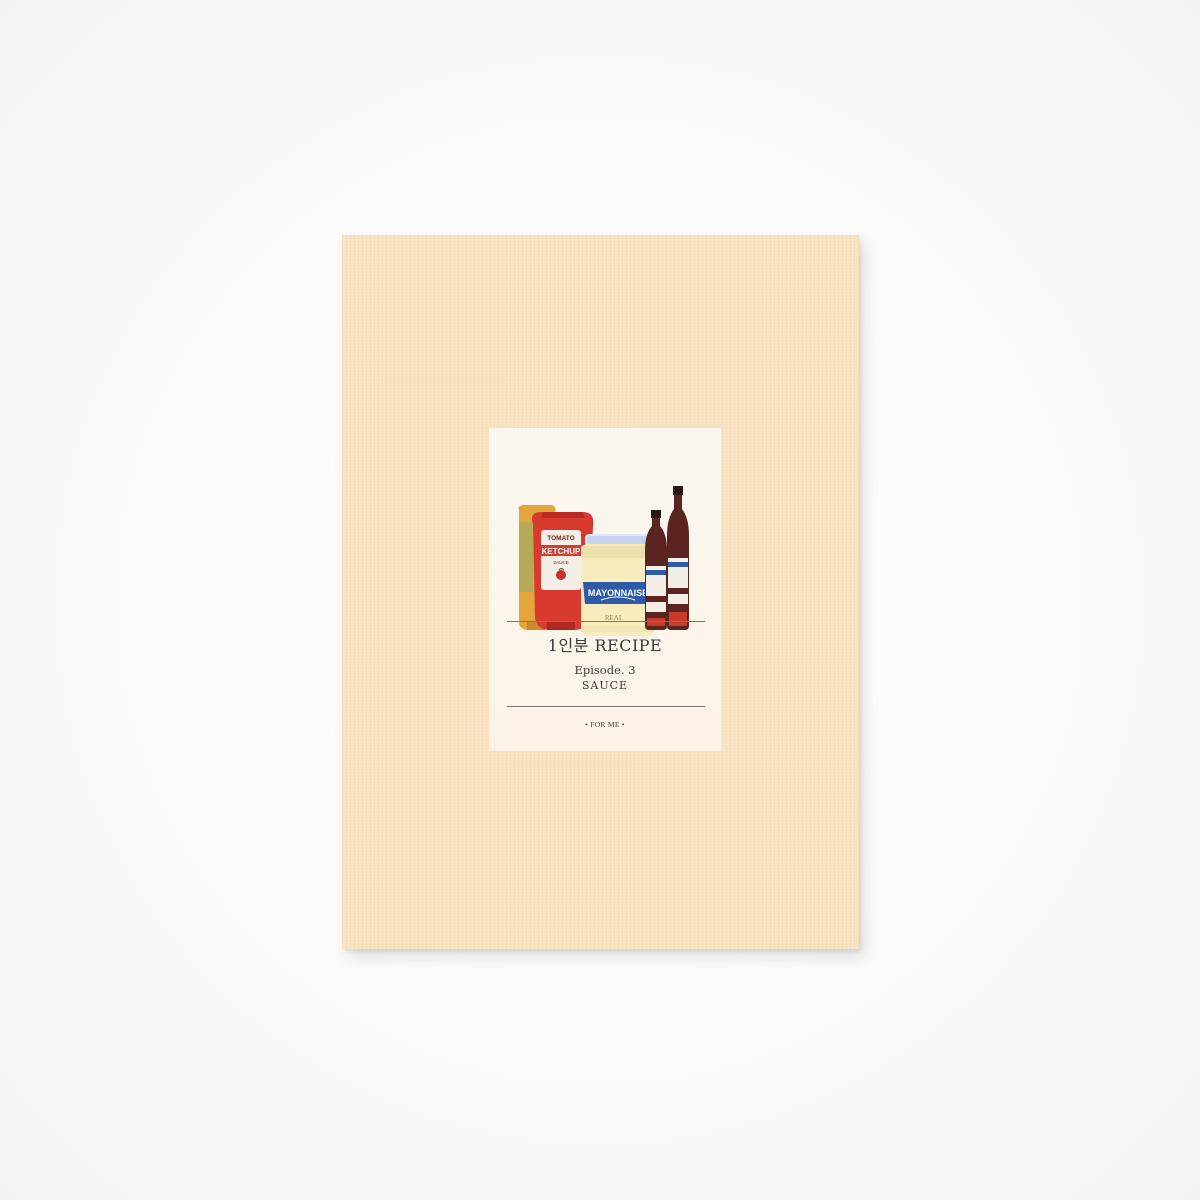  Describe the element at coordinates (606, 706) in the screenshot. I see `divider-bottom` at that location.